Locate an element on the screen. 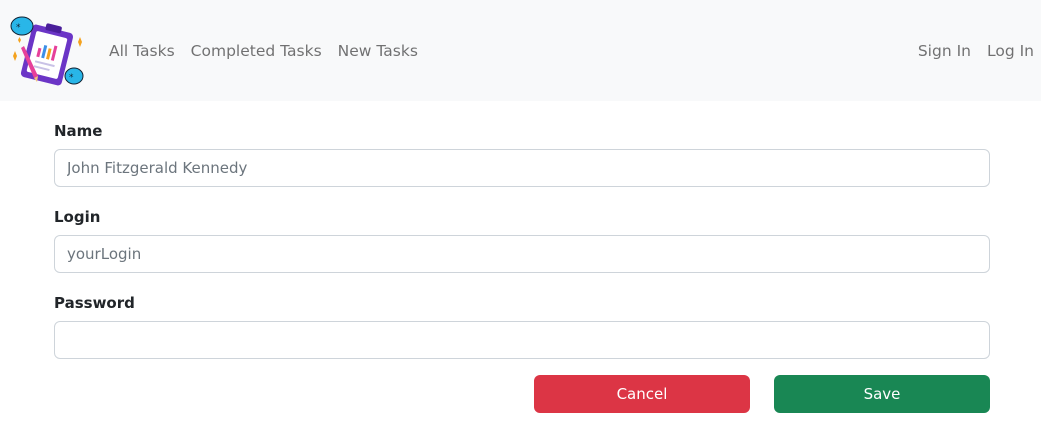  nav-log-in: Log In is located at coordinates (1010, 51).